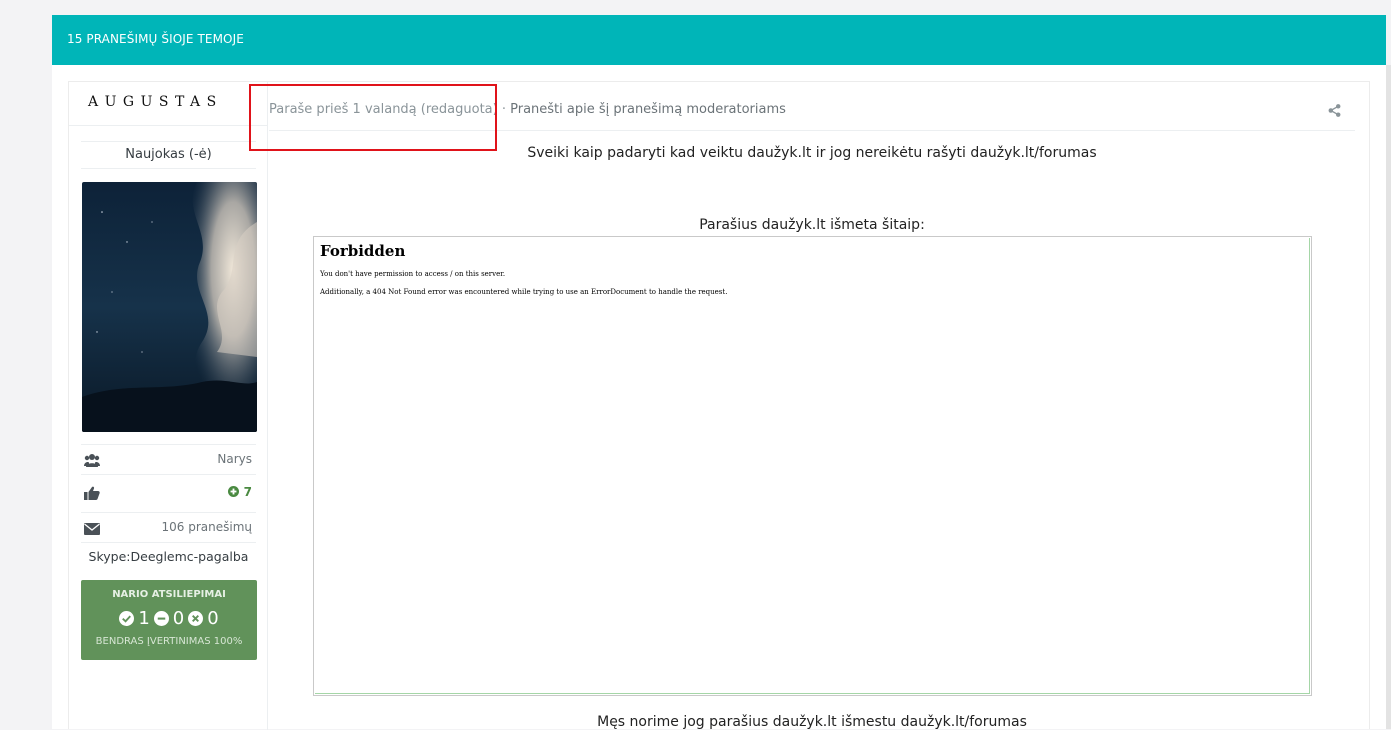  I want to click on feedback-negative: 0, so click(213, 618).